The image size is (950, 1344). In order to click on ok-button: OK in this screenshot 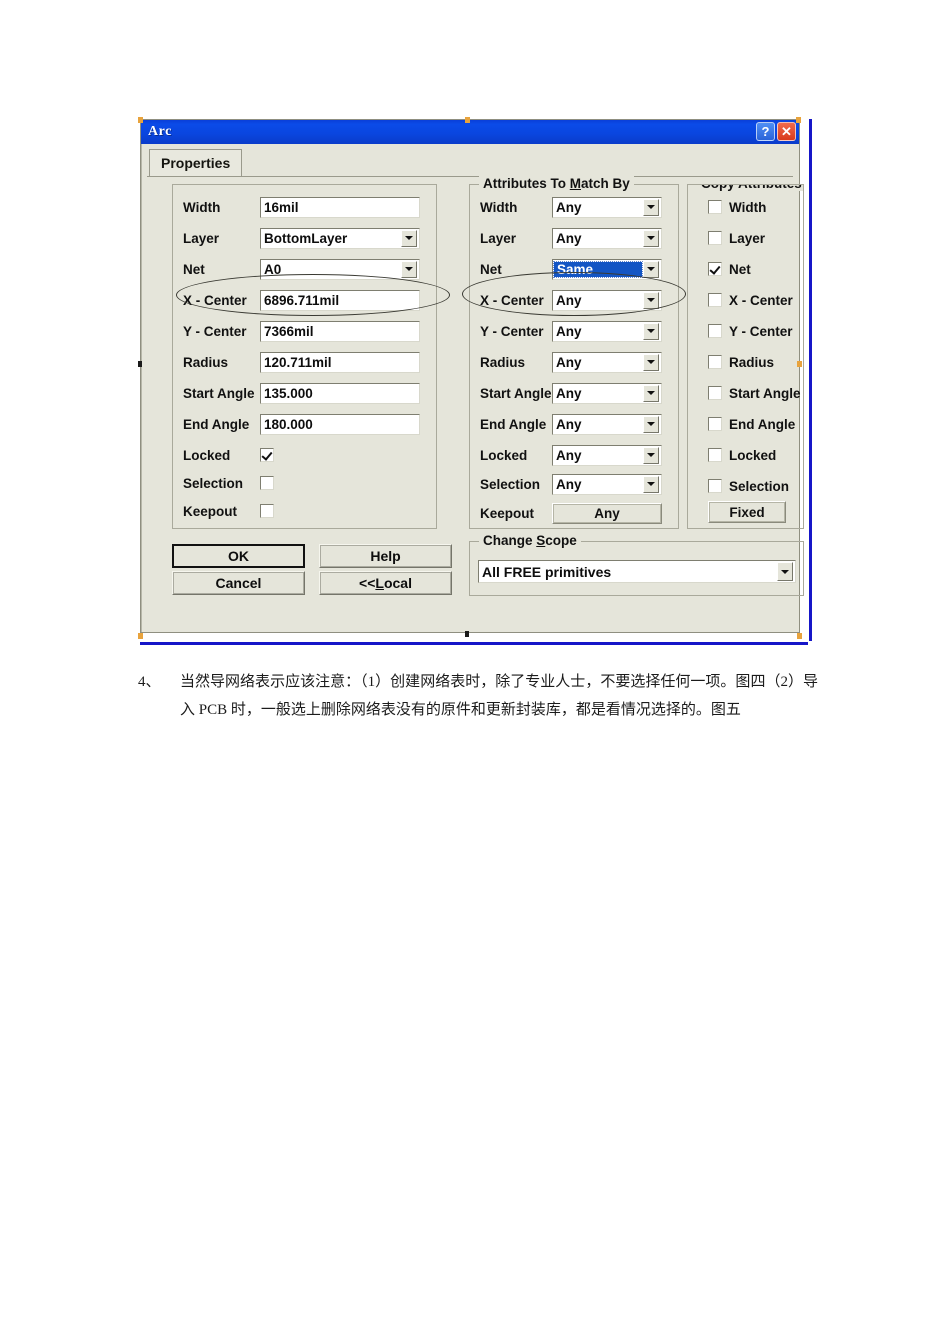, I will do `click(238, 556)`.